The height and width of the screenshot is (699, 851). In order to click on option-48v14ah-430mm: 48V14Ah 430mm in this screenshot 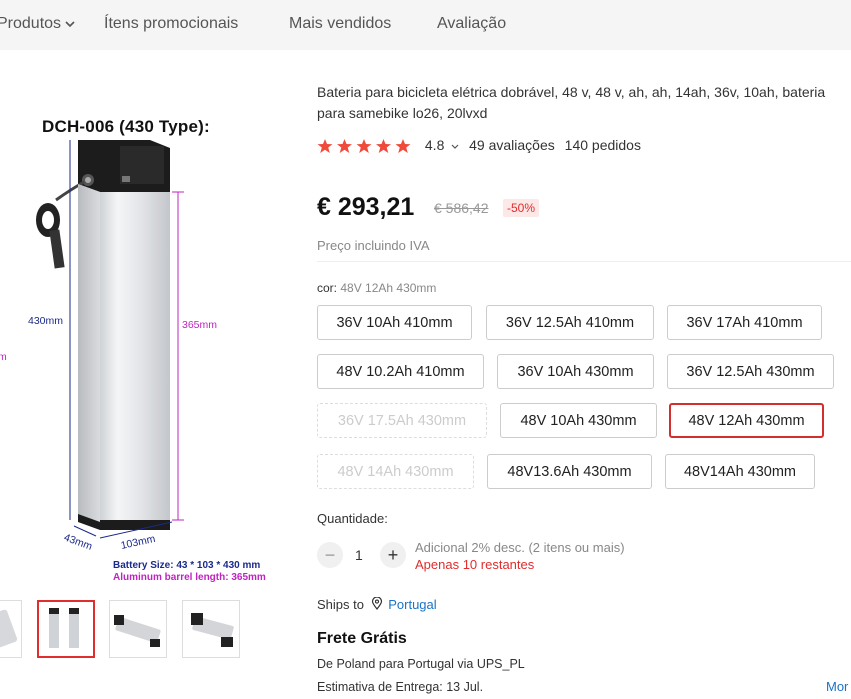, I will do `click(740, 471)`.